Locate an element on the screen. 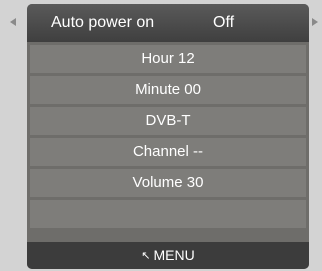 The height and width of the screenshot is (271, 322). auto-power-on-row: Auto power on Off is located at coordinates (168, 23).